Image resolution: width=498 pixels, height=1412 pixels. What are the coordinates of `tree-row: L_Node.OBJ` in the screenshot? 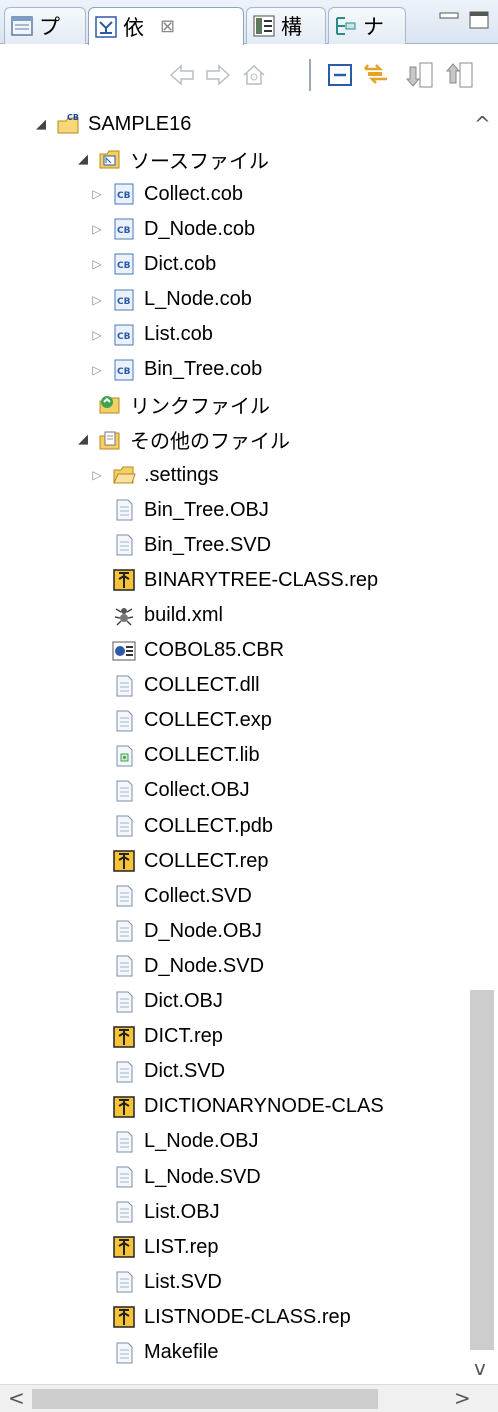 It's located at (233, 1142).